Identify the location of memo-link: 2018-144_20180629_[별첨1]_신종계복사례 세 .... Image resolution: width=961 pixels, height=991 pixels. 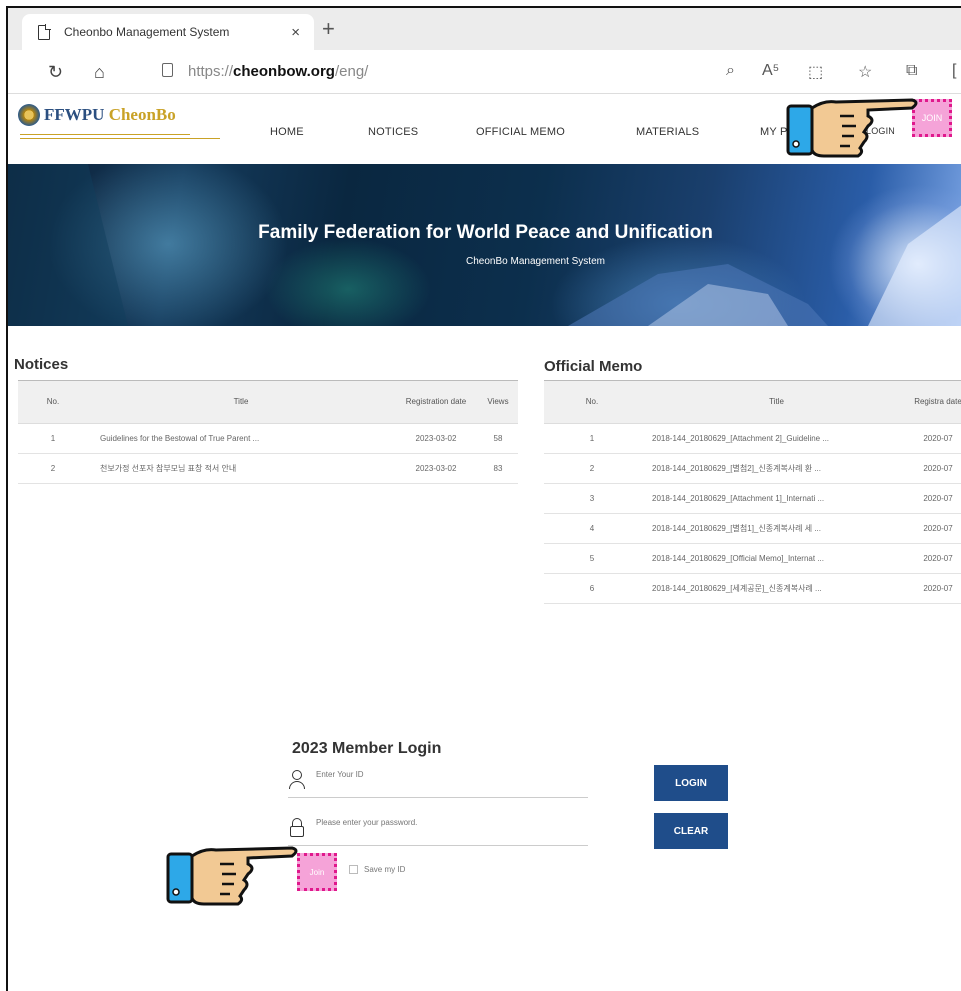
(776, 528).